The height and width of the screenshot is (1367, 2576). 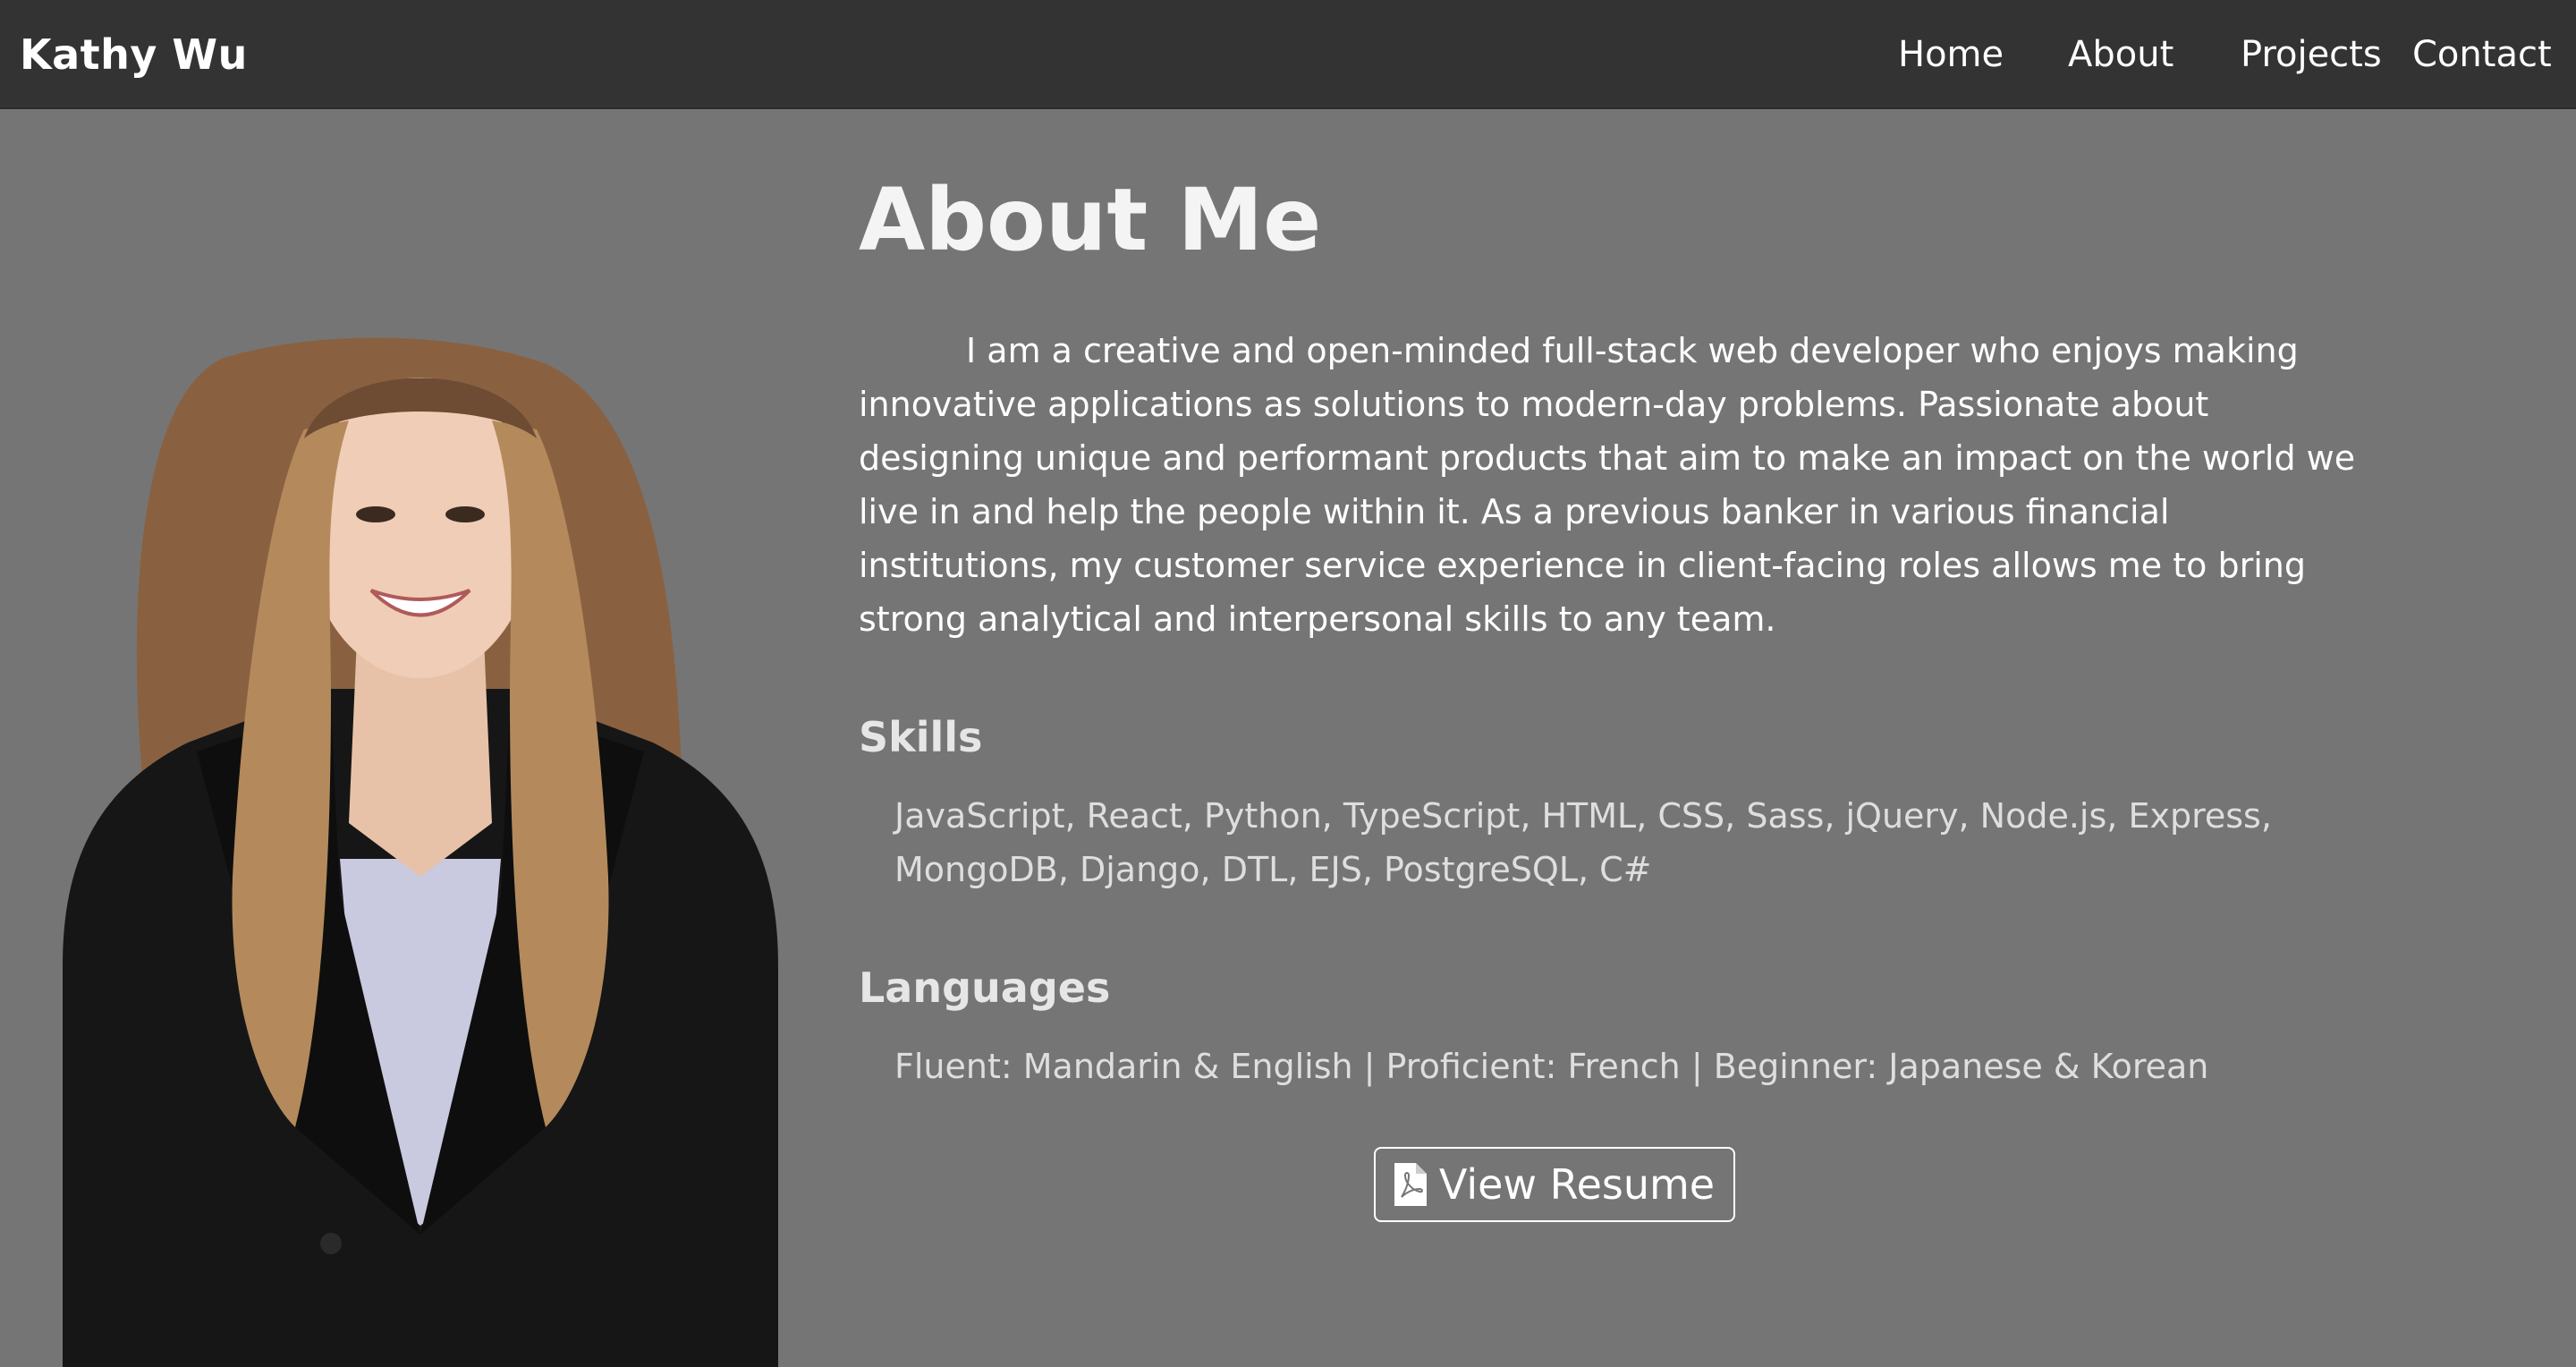 What do you see at coordinates (1090, 220) in the screenshot?
I see `page-title: About Me` at bounding box center [1090, 220].